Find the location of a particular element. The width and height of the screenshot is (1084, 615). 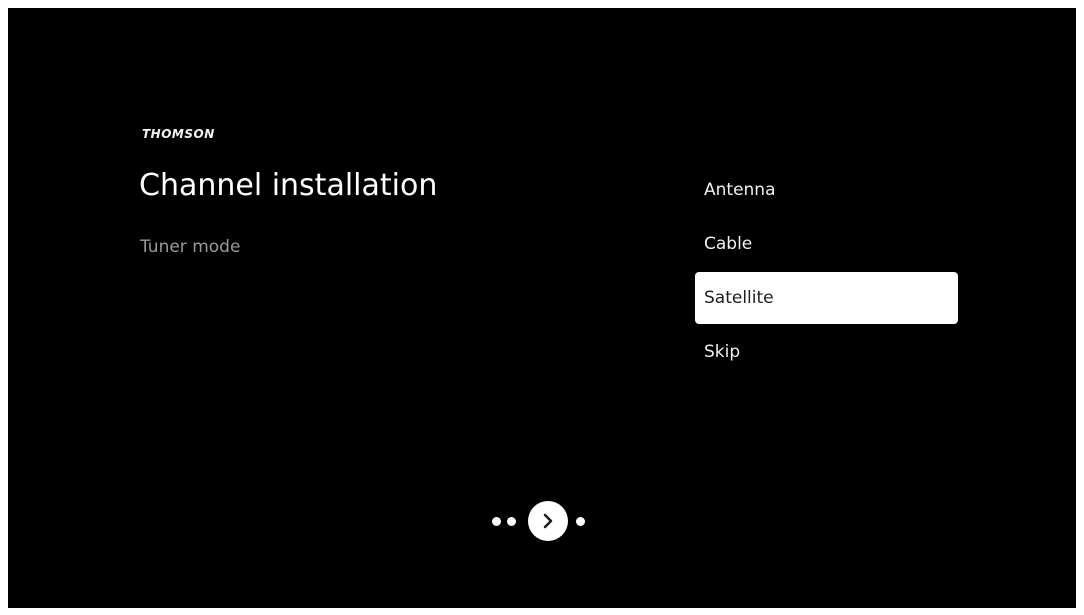

option-label: Skip is located at coordinates (722, 352).